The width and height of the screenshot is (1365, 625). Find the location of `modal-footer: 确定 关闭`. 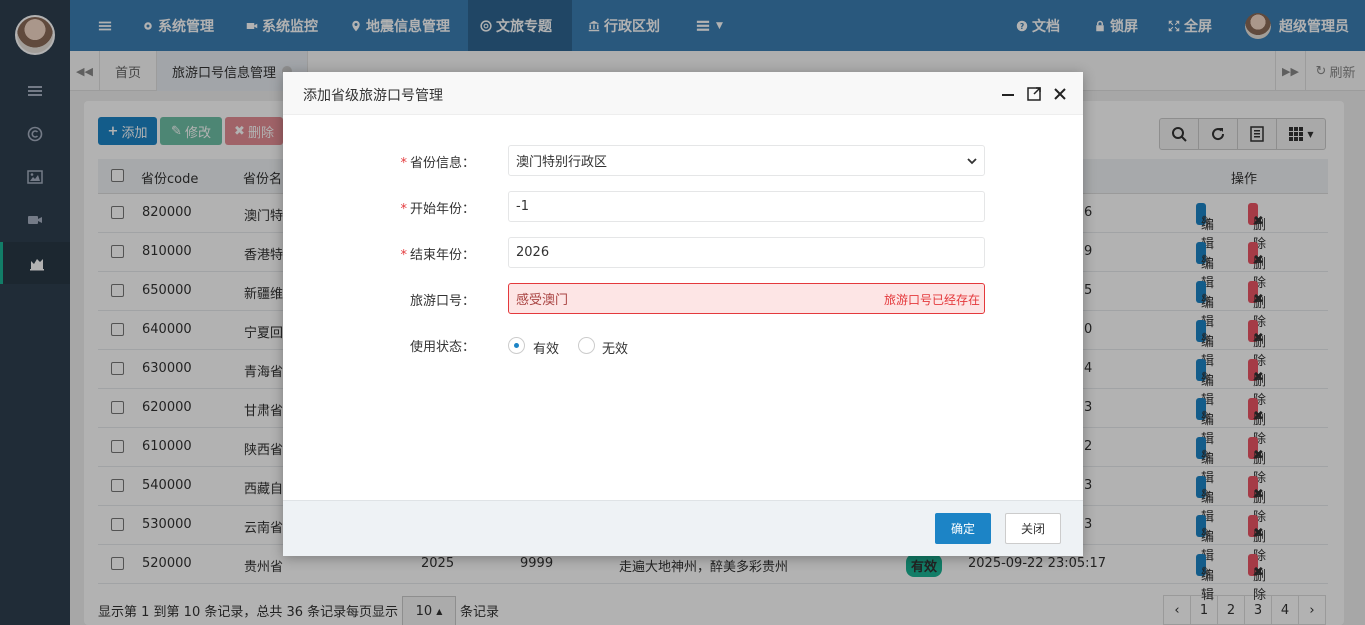

modal-footer: 确定 关闭 is located at coordinates (683, 528).